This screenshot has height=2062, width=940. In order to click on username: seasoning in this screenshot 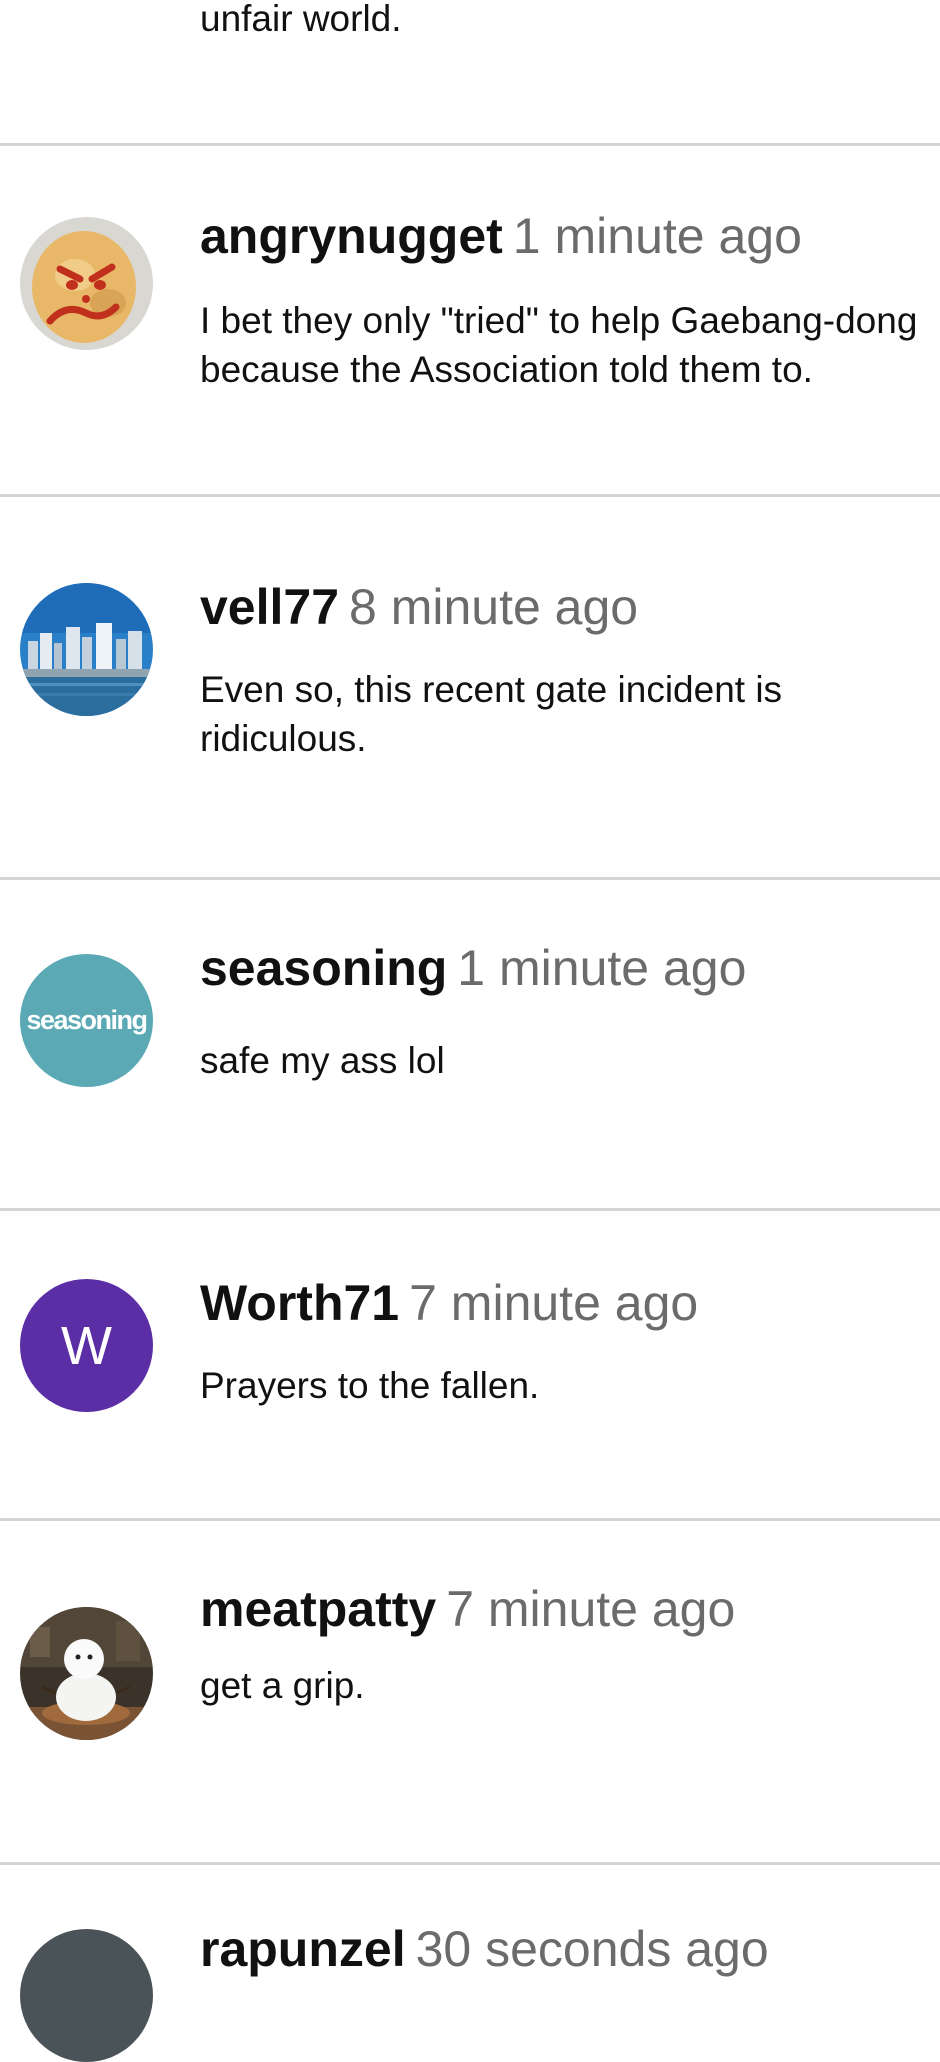, I will do `click(323, 968)`.